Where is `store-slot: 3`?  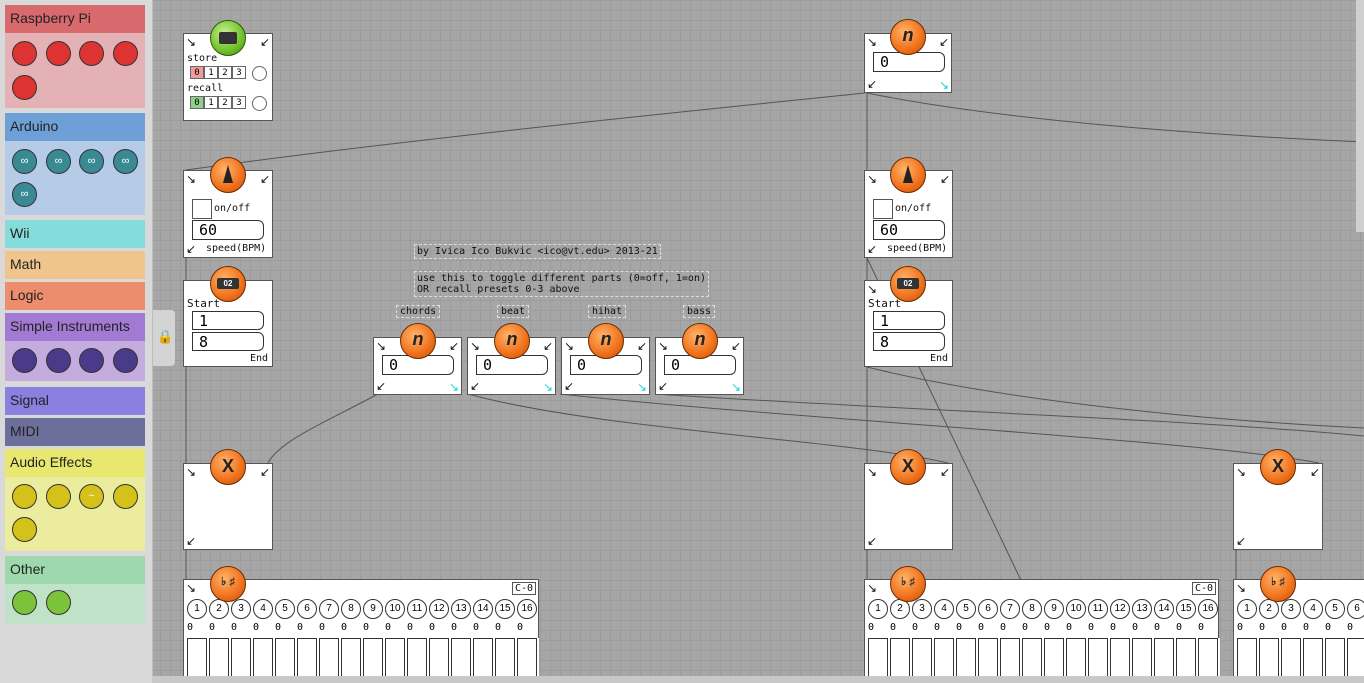
store-slot: 3 is located at coordinates (239, 72).